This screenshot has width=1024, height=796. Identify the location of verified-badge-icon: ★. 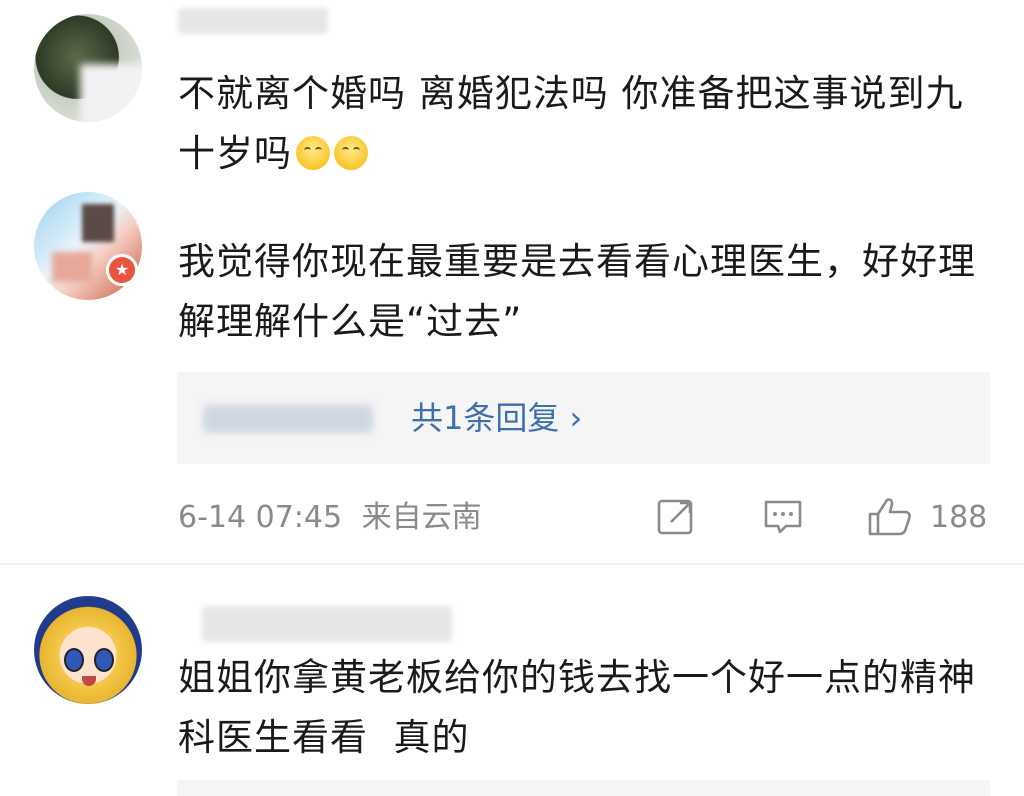
(122, 270).